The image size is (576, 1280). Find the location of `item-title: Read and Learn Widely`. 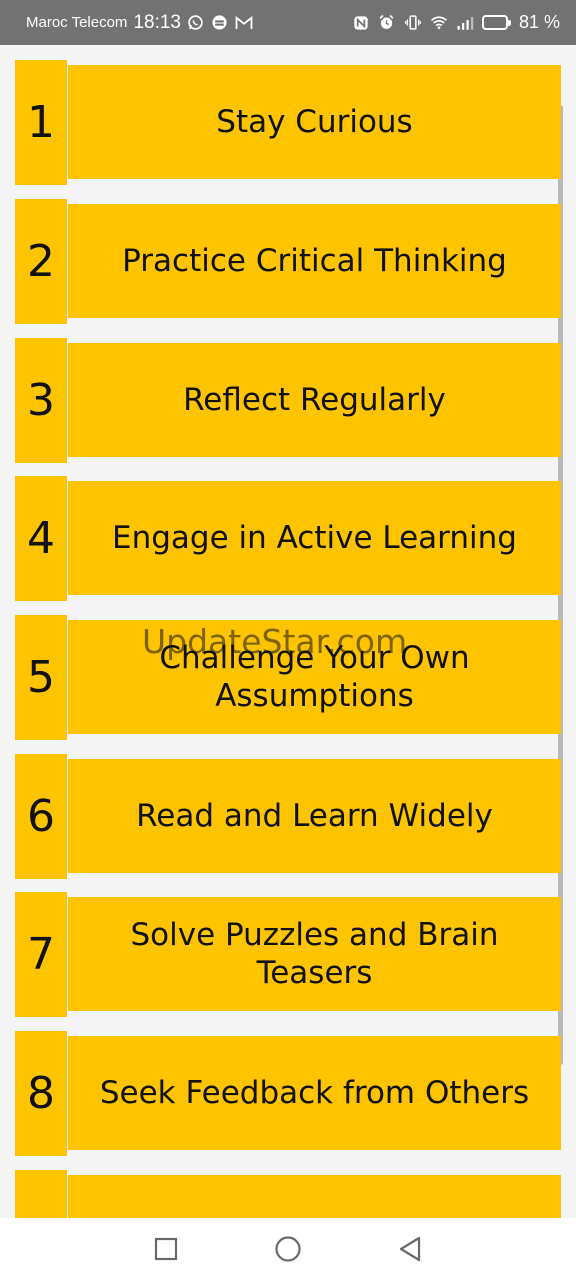

item-title: Read and Learn Widely is located at coordinates (314, 816).